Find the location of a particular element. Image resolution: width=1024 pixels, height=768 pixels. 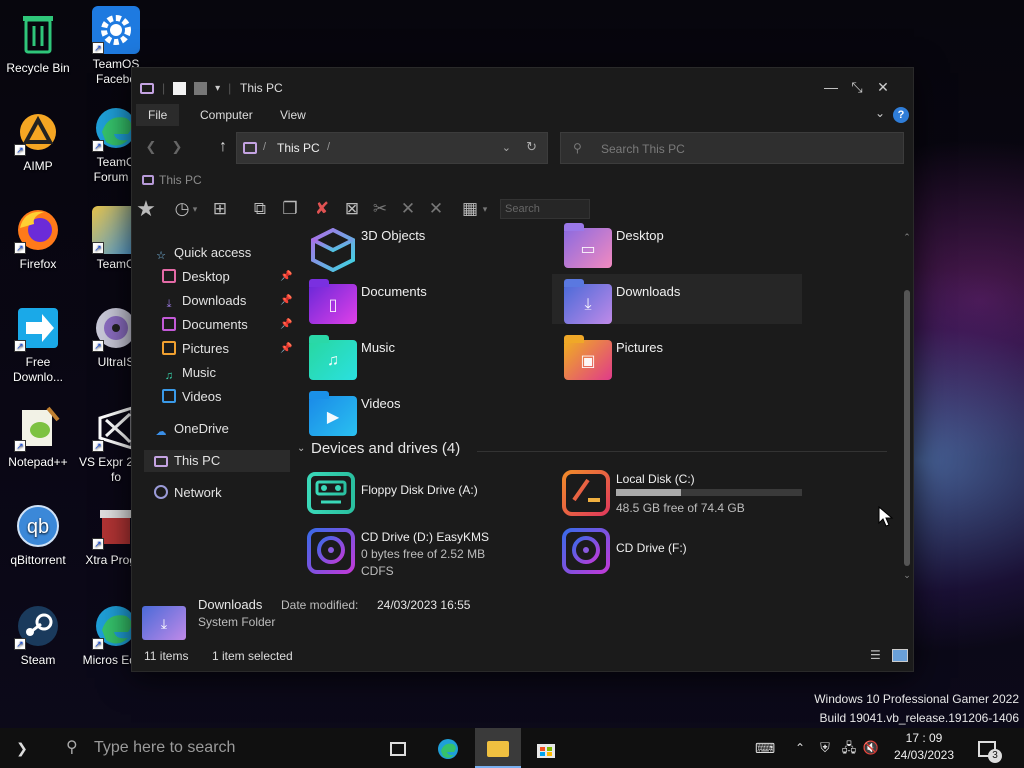

tab-computer: Computer is located at coordinates (226, 115).